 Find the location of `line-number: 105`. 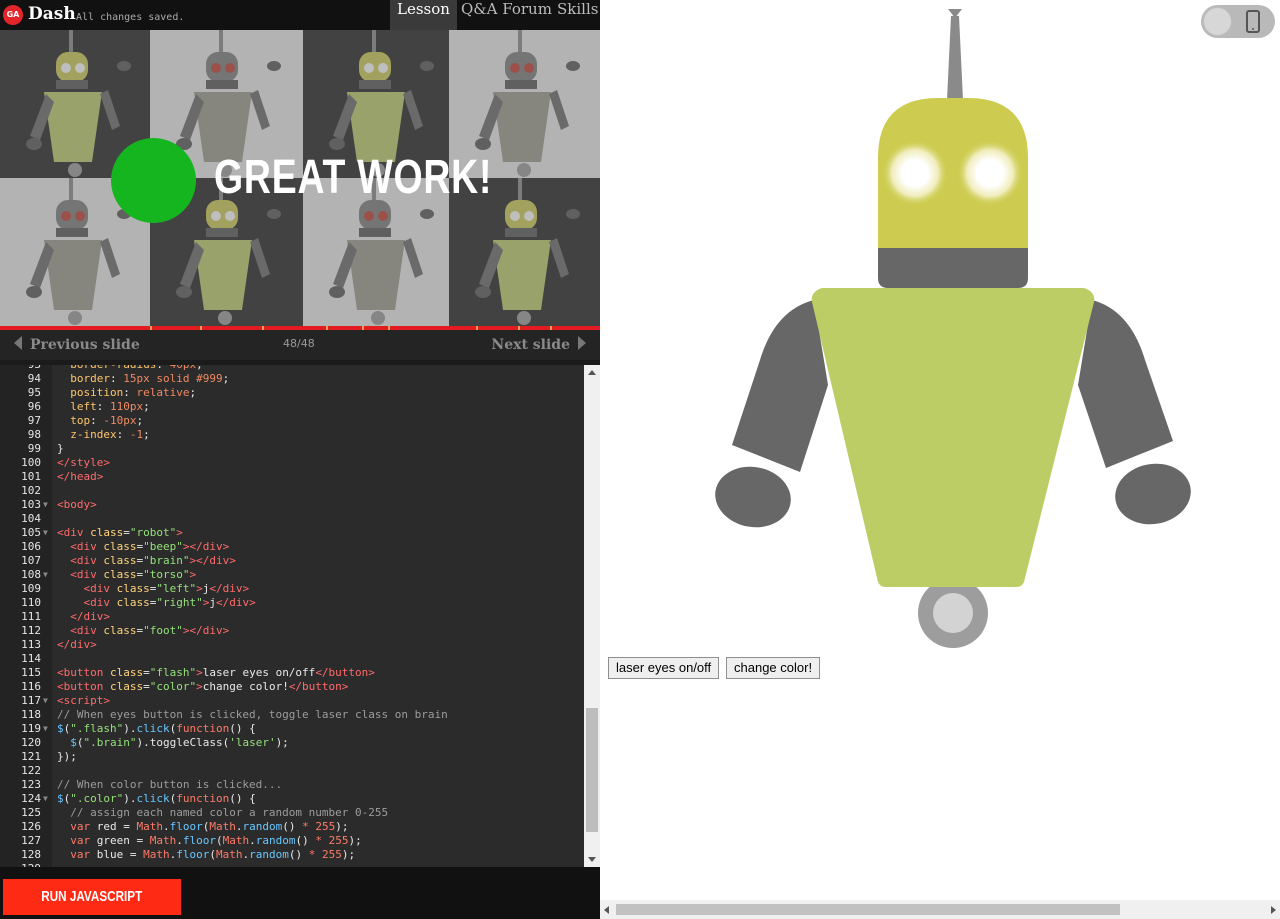

line-number: 105 is located at coordinates (31, 532).